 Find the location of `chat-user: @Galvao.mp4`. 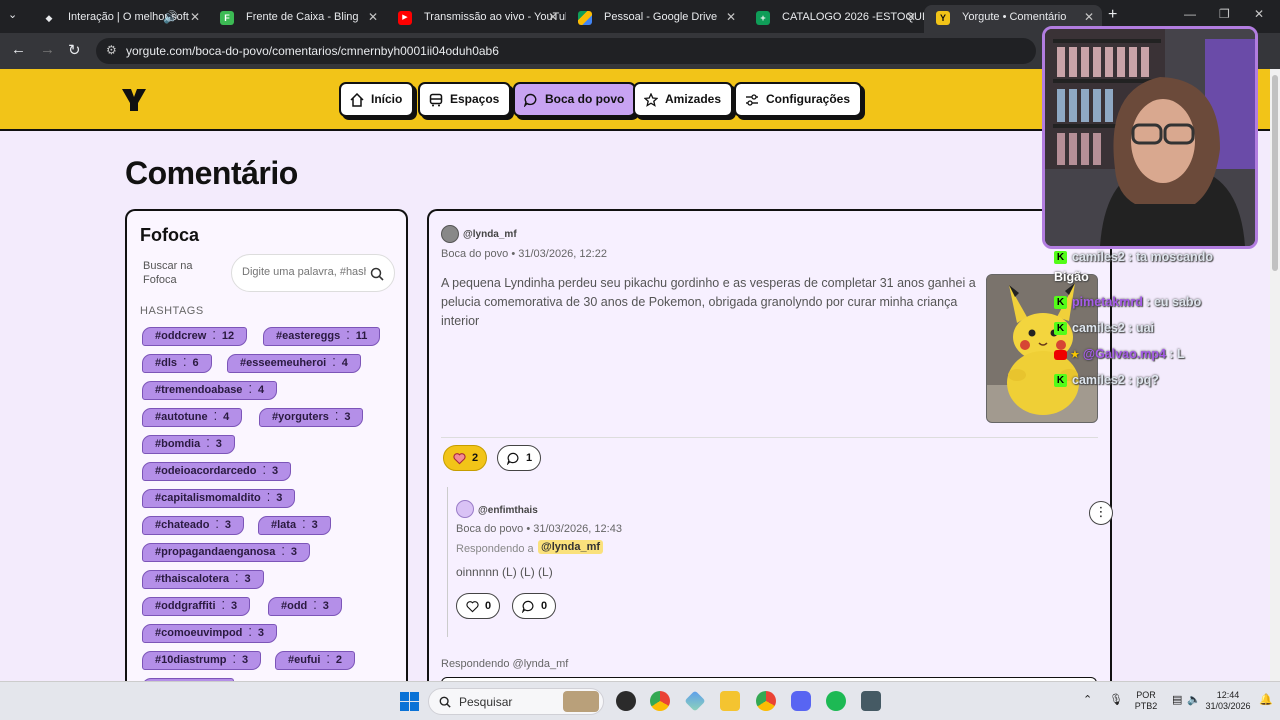

chat-user: @Galvao.mp4 is located at coordinates (1124, 354).